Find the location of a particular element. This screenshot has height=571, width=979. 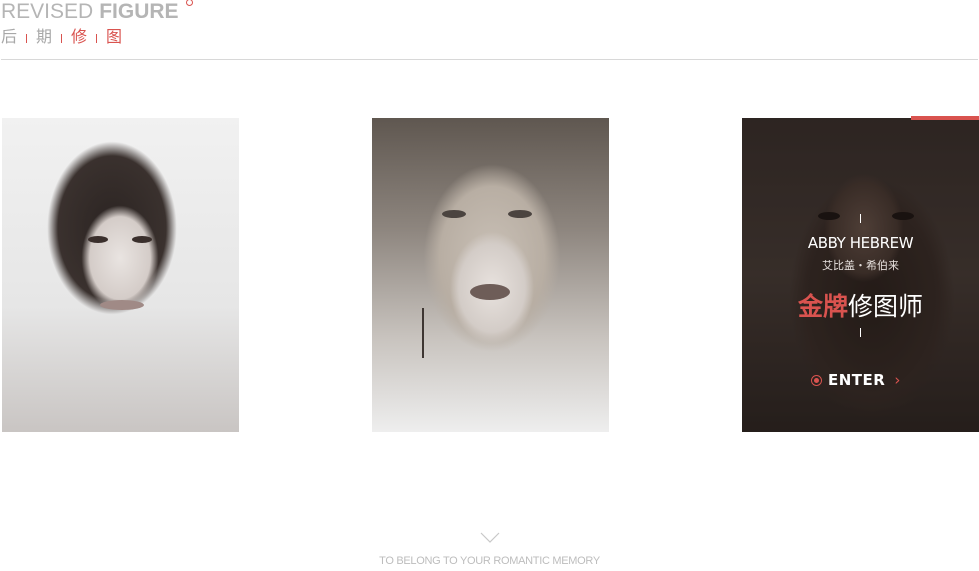

caption-tick-bottom is located at coordinates (860, 332).